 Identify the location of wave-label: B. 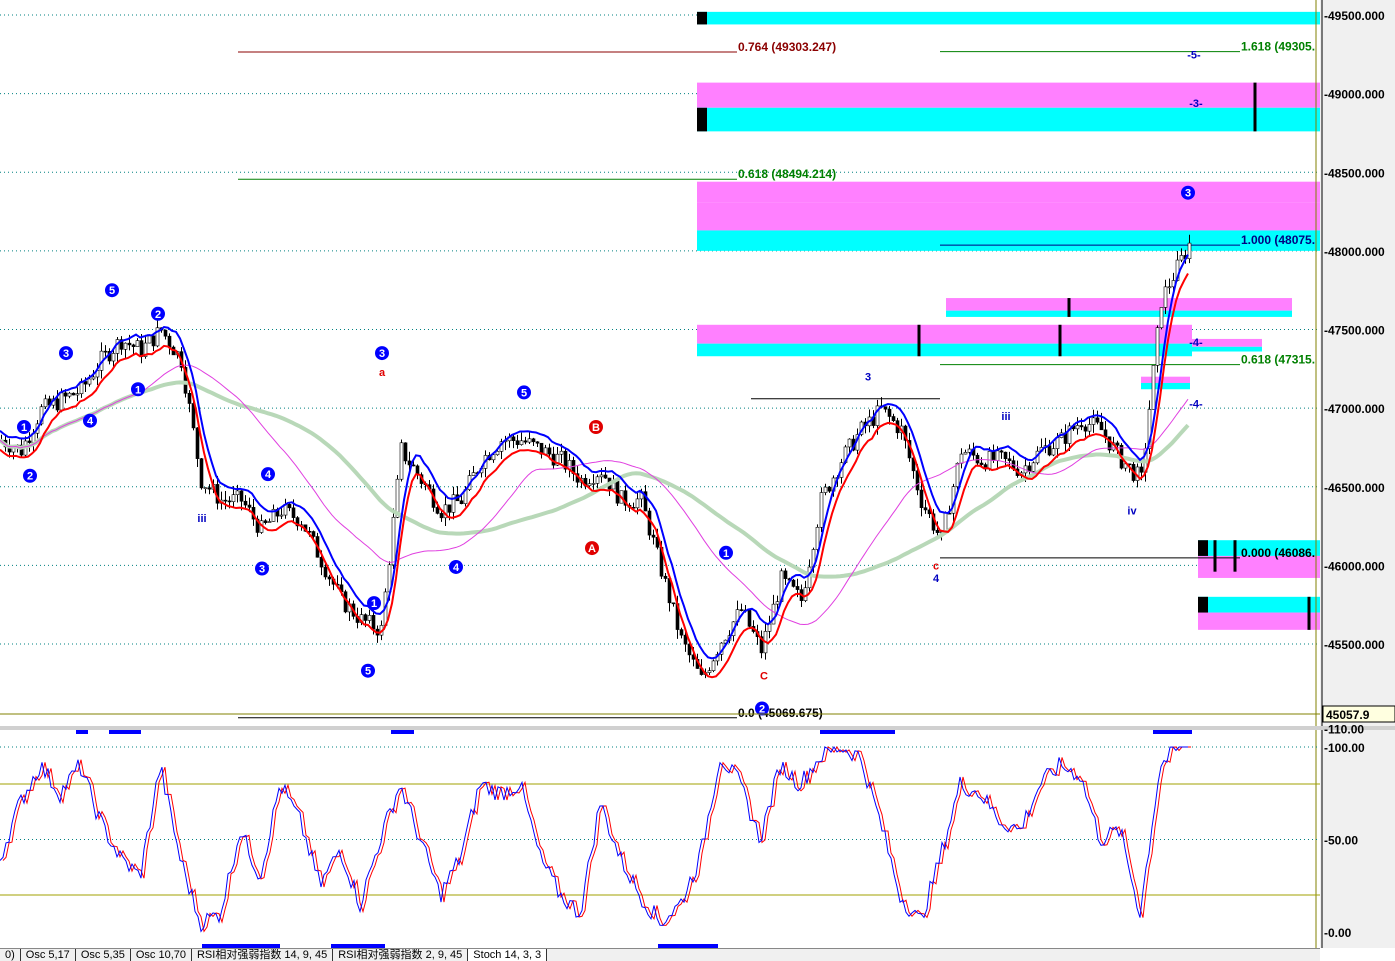
(596, 428).